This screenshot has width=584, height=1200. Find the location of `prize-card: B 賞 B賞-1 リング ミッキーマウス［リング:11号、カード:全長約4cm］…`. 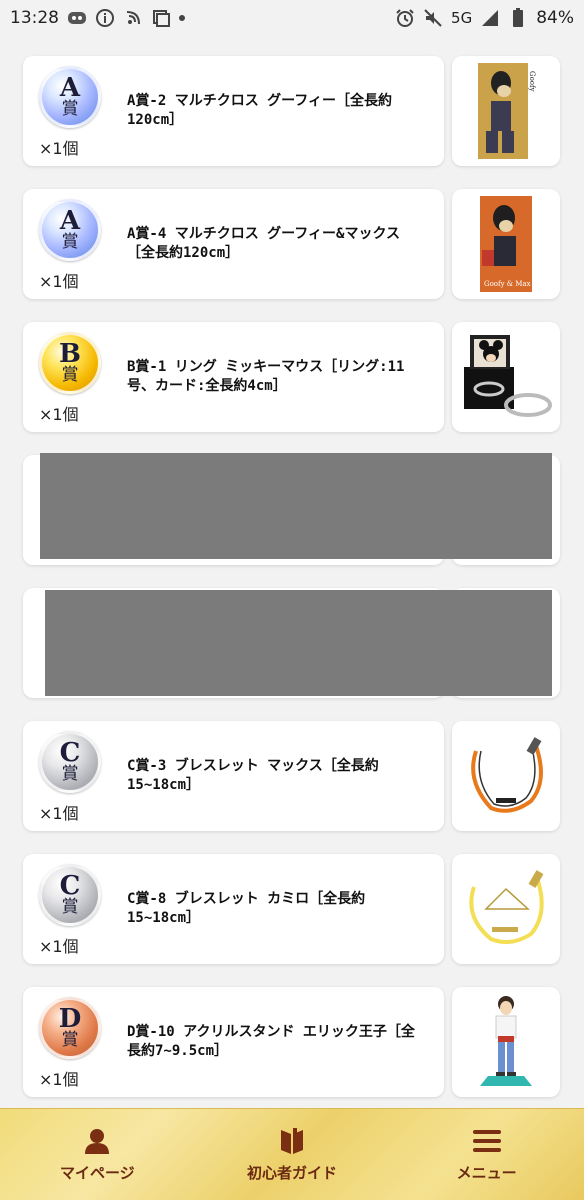

prize-card: B 賞 B賞-1 リング ミッキーマウス［リング:11号、カード:全長約4cm］… is located at coordinates (233, 377).